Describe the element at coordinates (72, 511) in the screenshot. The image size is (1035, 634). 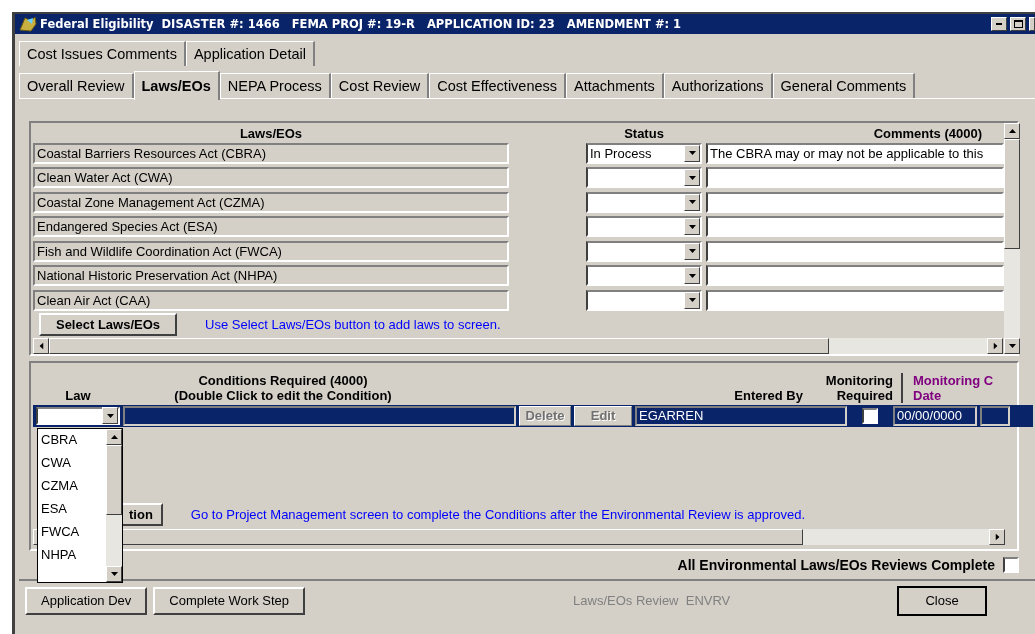
I see `dropdown-option: ESA` at that location.